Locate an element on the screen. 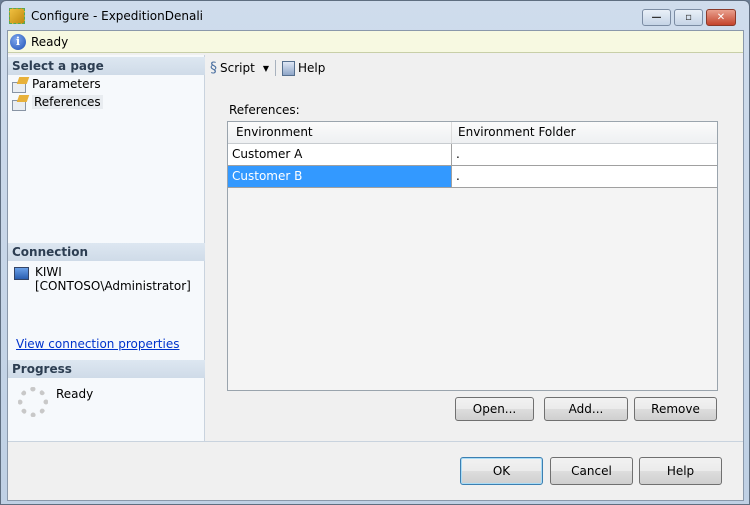  toolbar: § Script ▼ Help is located at coordinates (266, 68).